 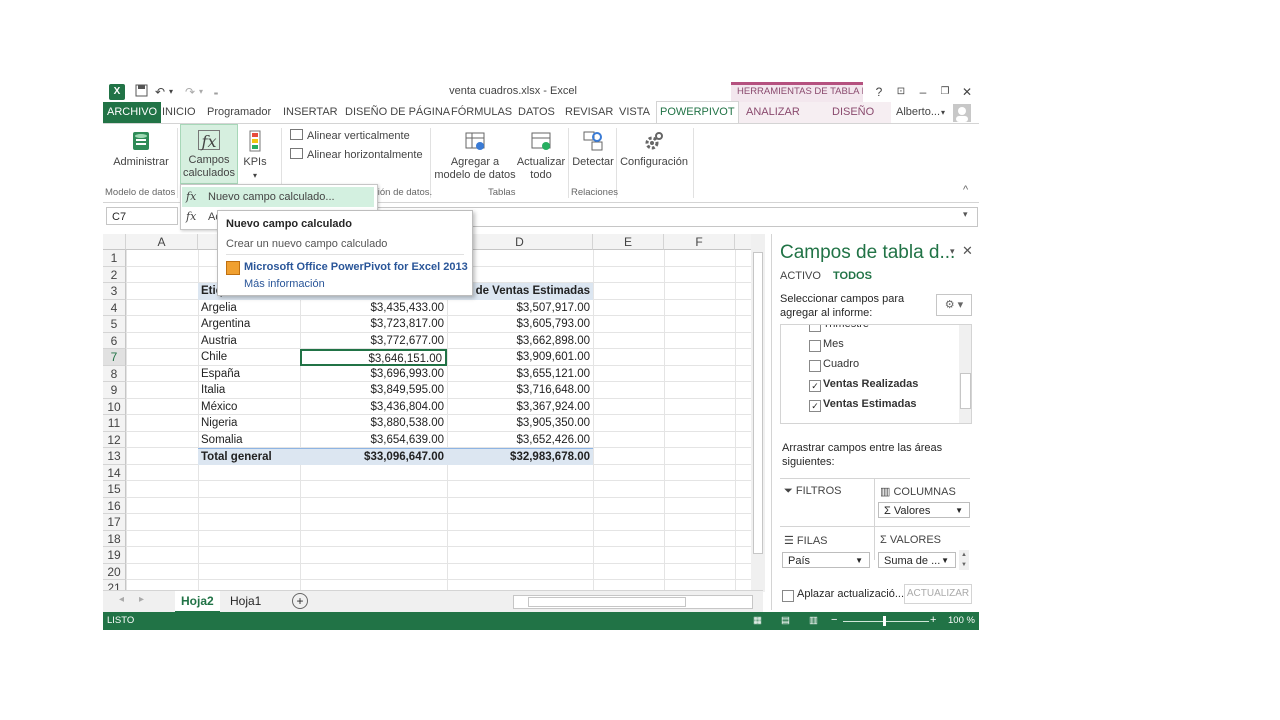 What do you see at coordinates (162, 242) in the screenshot?
I see `column-header-a: A` at bounding box center [162, 242].